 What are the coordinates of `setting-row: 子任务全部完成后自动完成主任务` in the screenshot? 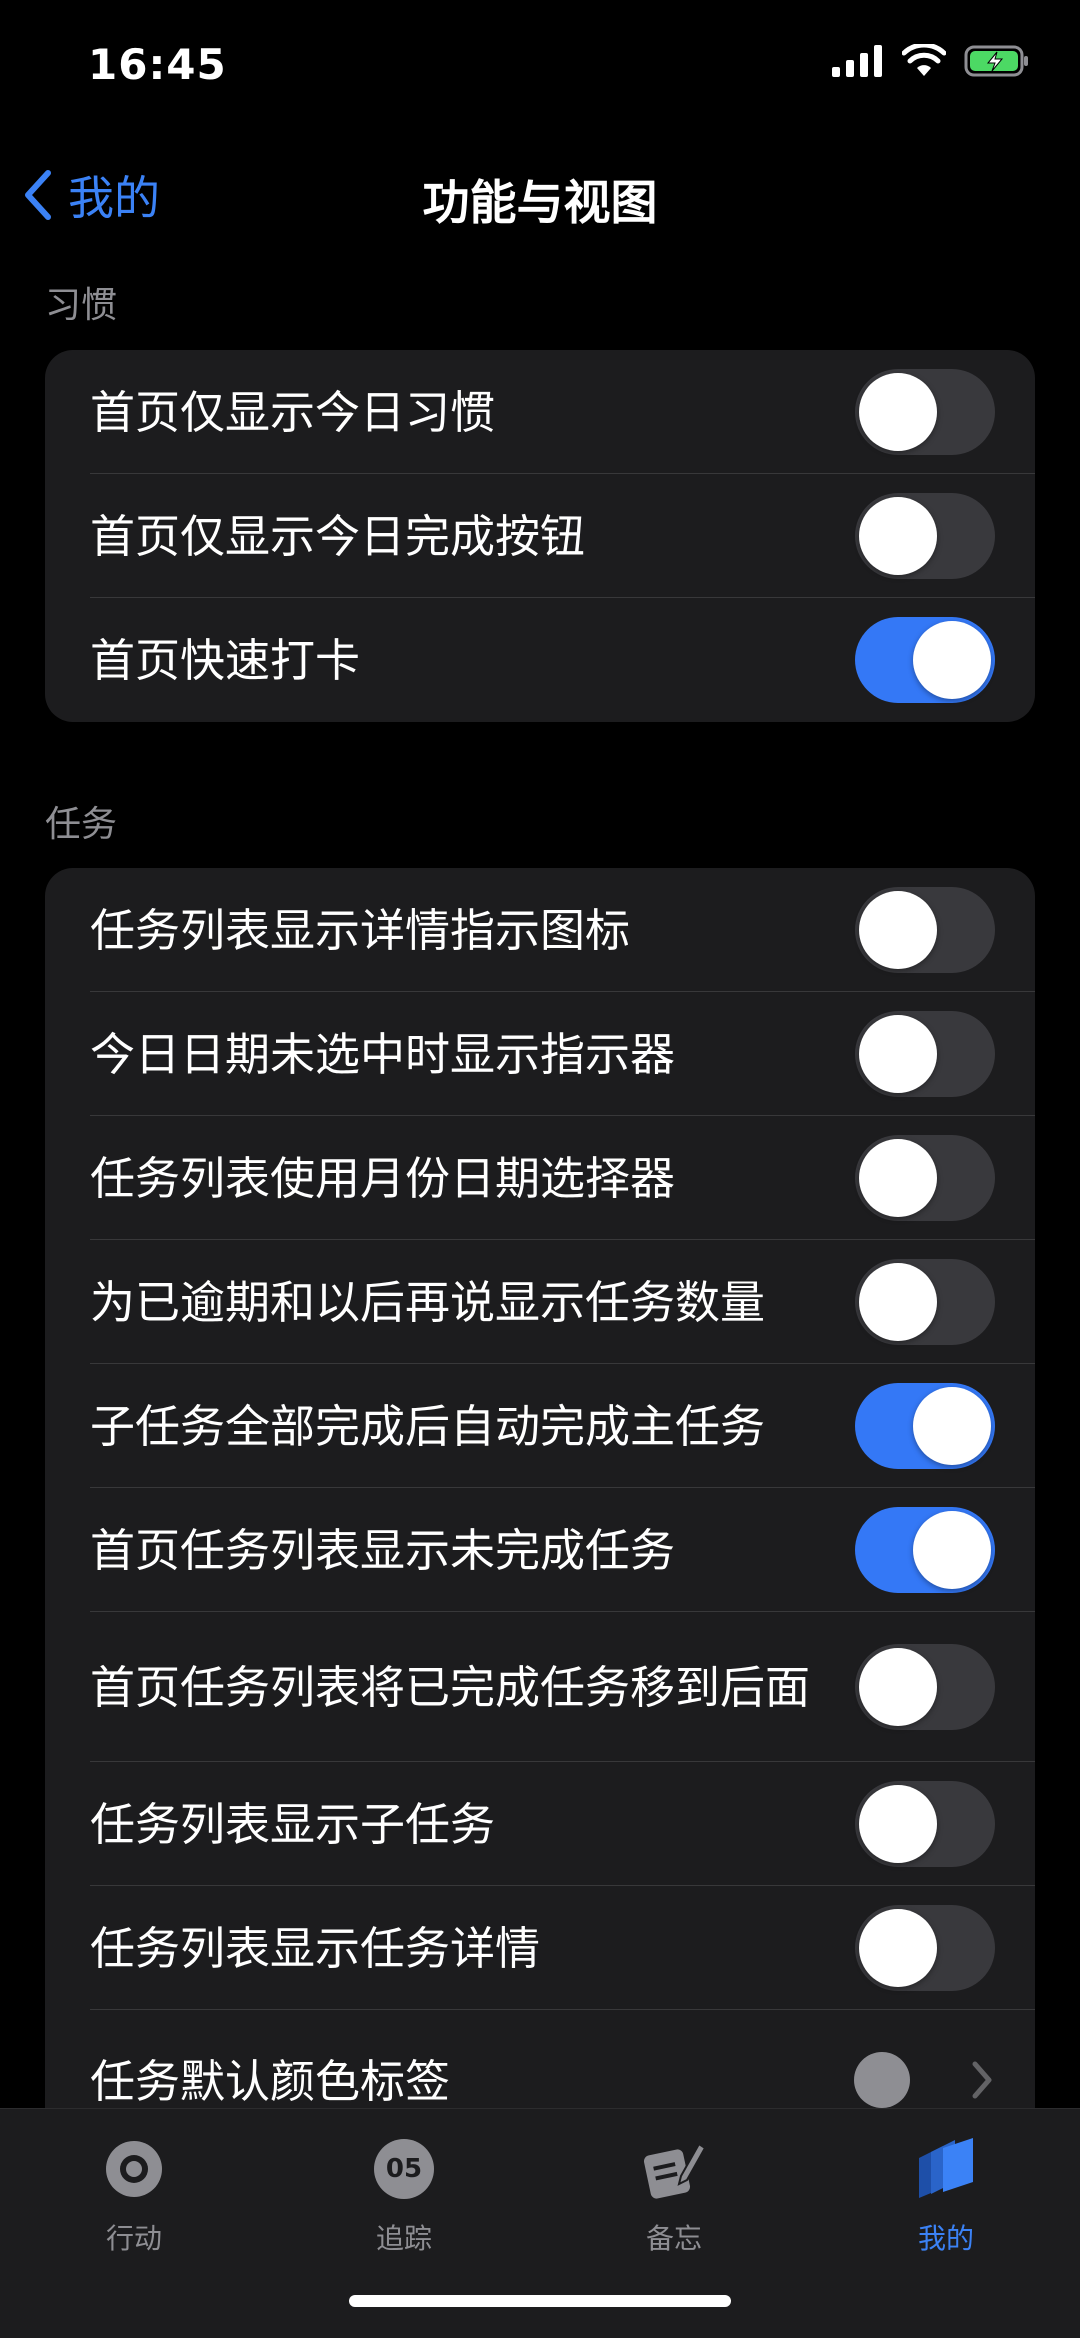 It's located at (540, 1426).